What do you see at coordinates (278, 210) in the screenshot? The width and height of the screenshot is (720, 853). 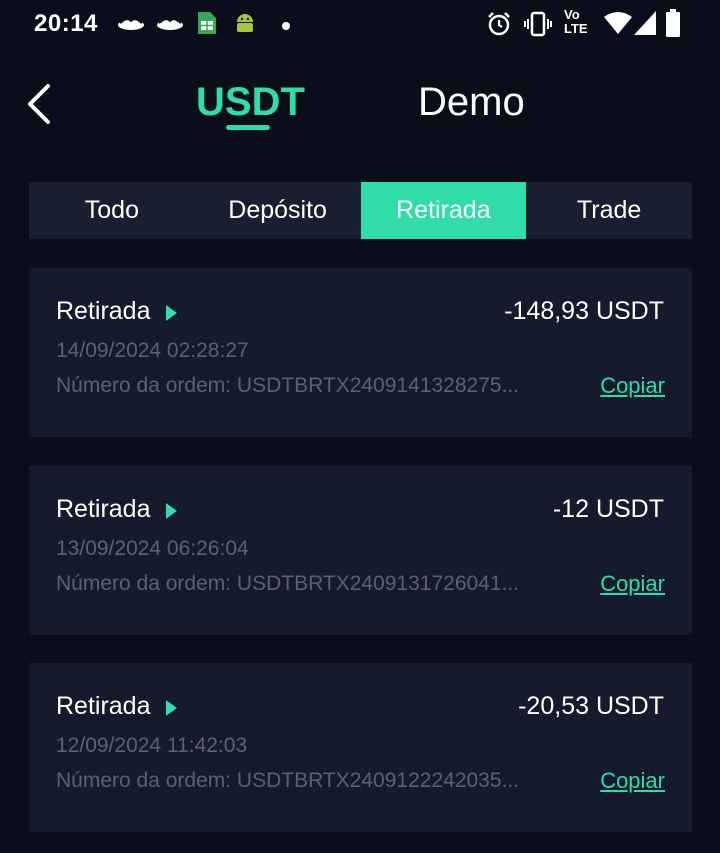 I see `filter-deposito: Depósito` at bounding box center [278, 210].